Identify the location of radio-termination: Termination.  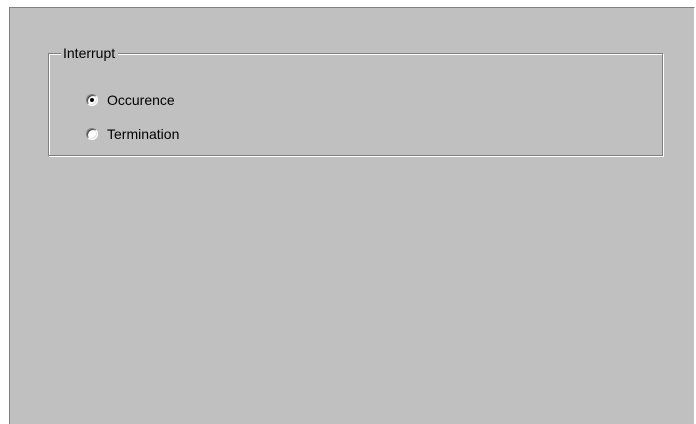
(132, 134).